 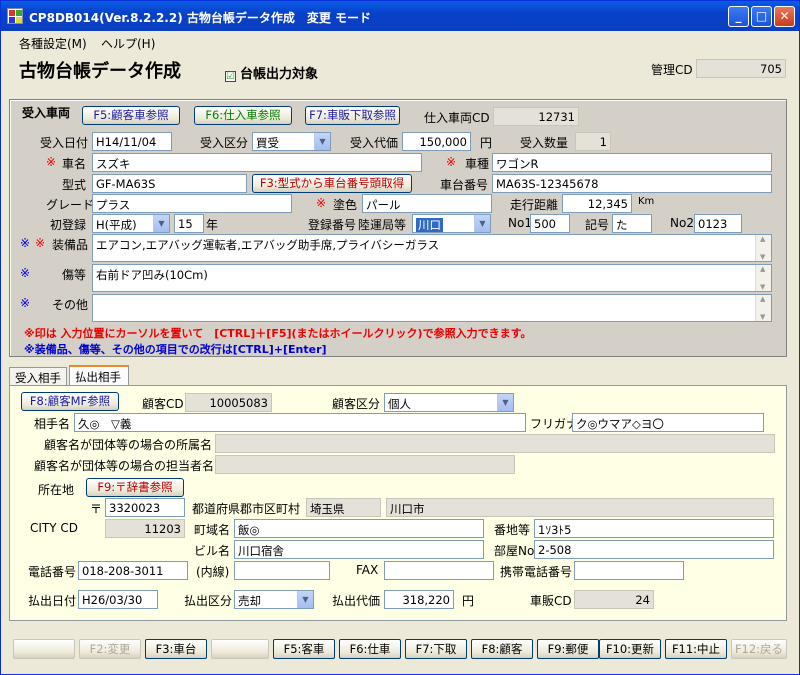 What do you see at coordinates (257, 162) in the screenshot?
I see `maker-field: スズキ` at bounding box center [257, 162].